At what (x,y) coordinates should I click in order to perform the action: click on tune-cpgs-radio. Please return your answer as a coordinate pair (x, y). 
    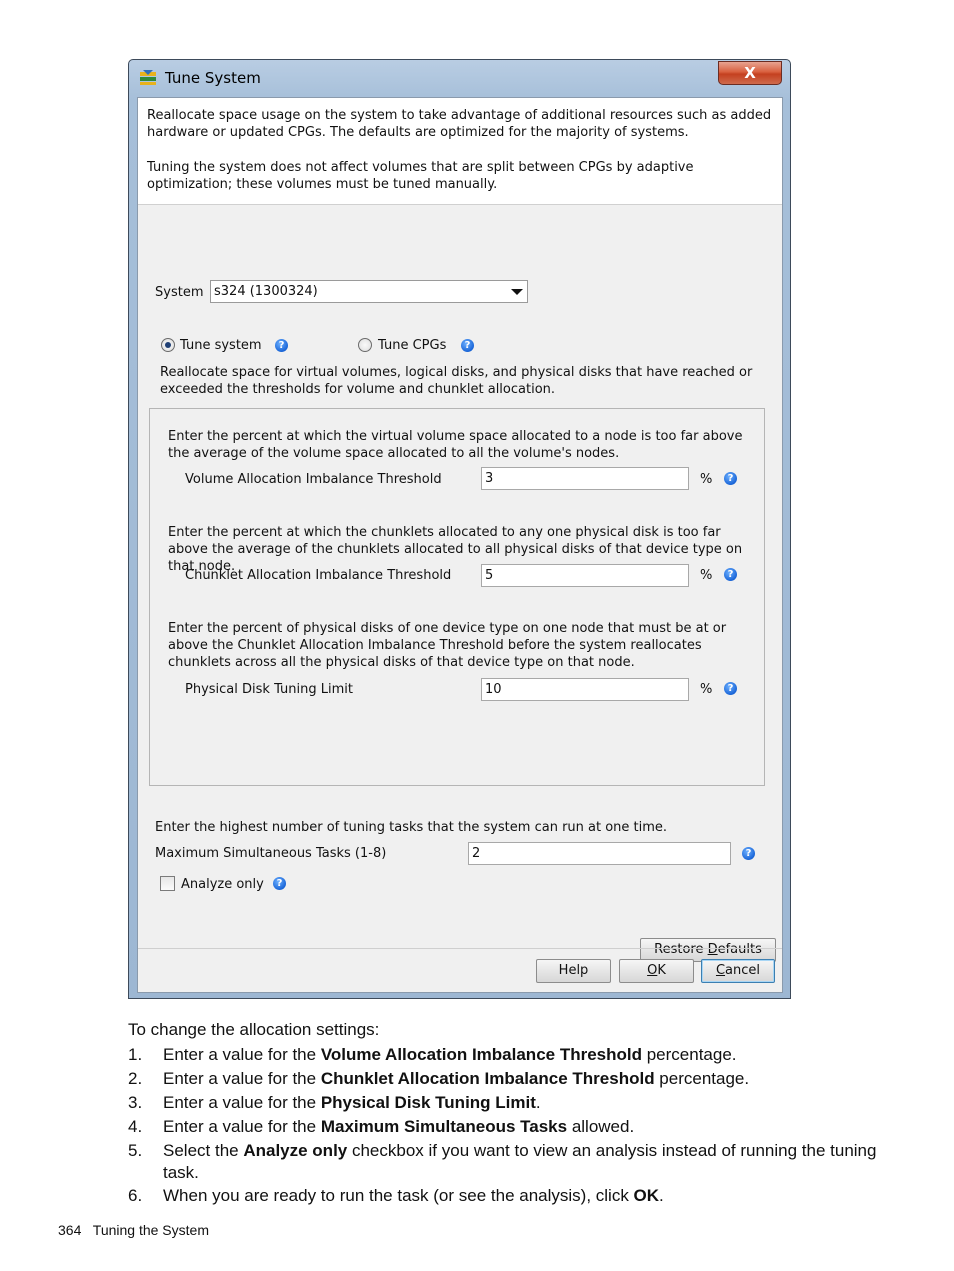
    Looking at the image, I should click on (365, 345).